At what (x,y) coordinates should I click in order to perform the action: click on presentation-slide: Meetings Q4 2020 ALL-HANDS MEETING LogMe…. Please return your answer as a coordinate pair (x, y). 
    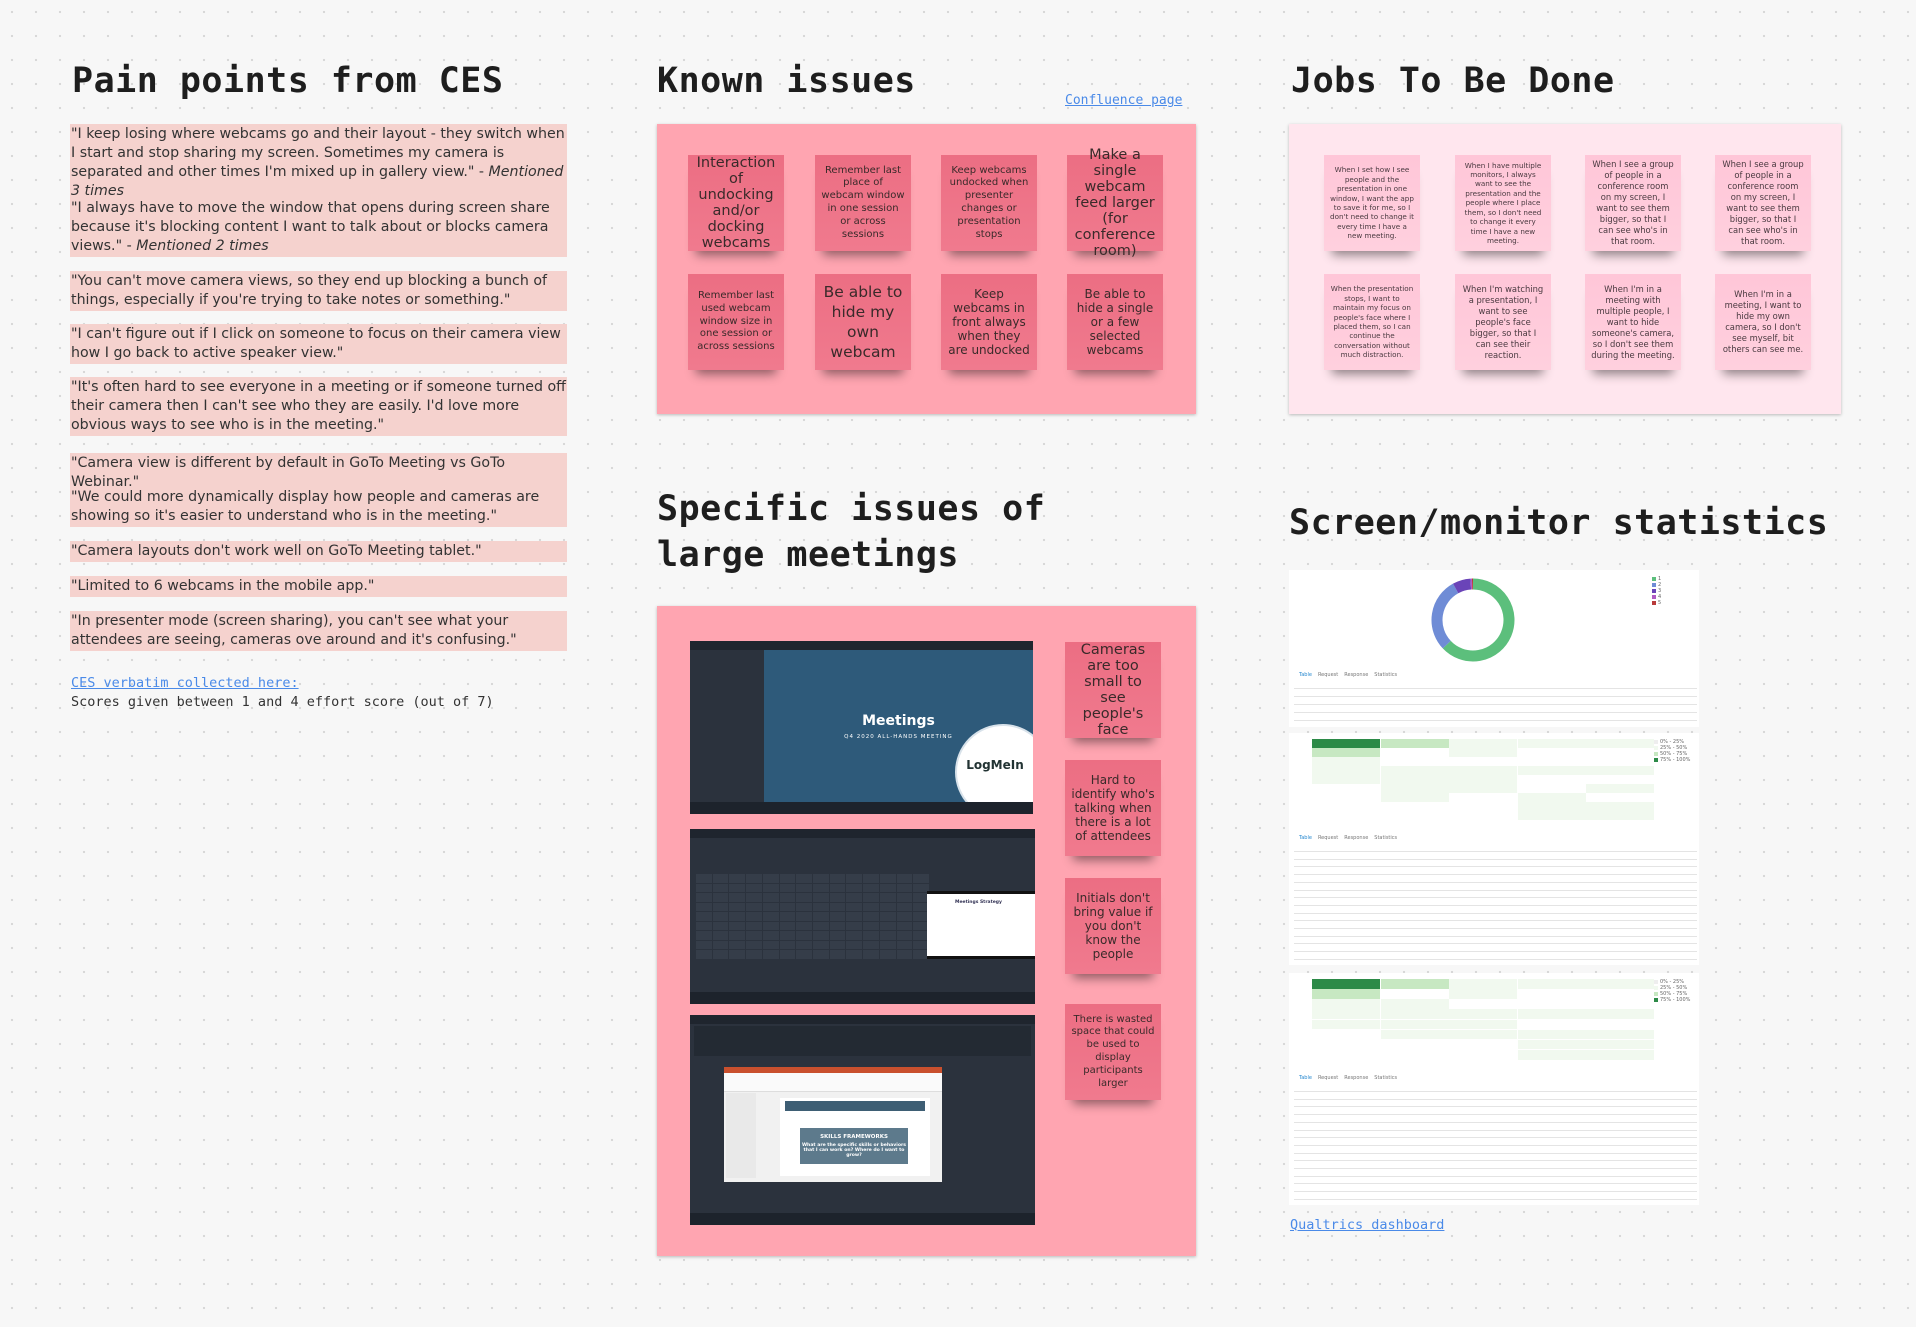
    Looking at the image, I should click on (898, 732).